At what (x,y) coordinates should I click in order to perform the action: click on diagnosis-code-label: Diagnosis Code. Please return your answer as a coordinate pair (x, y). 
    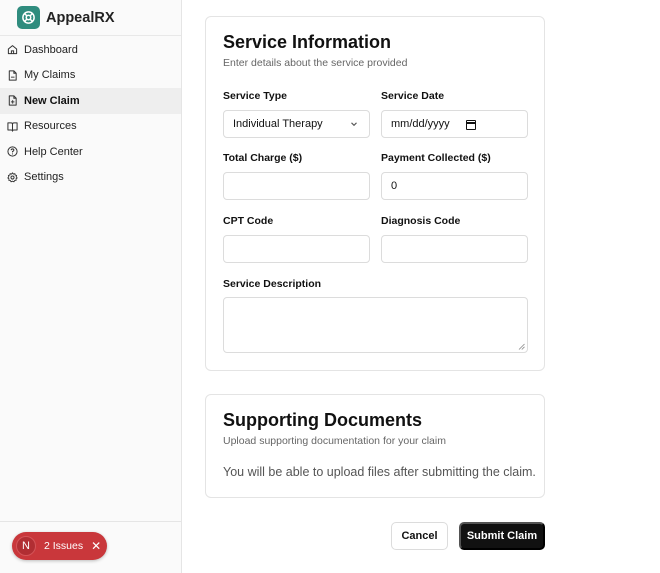
    Looking at the image, I should click on (421, 221).